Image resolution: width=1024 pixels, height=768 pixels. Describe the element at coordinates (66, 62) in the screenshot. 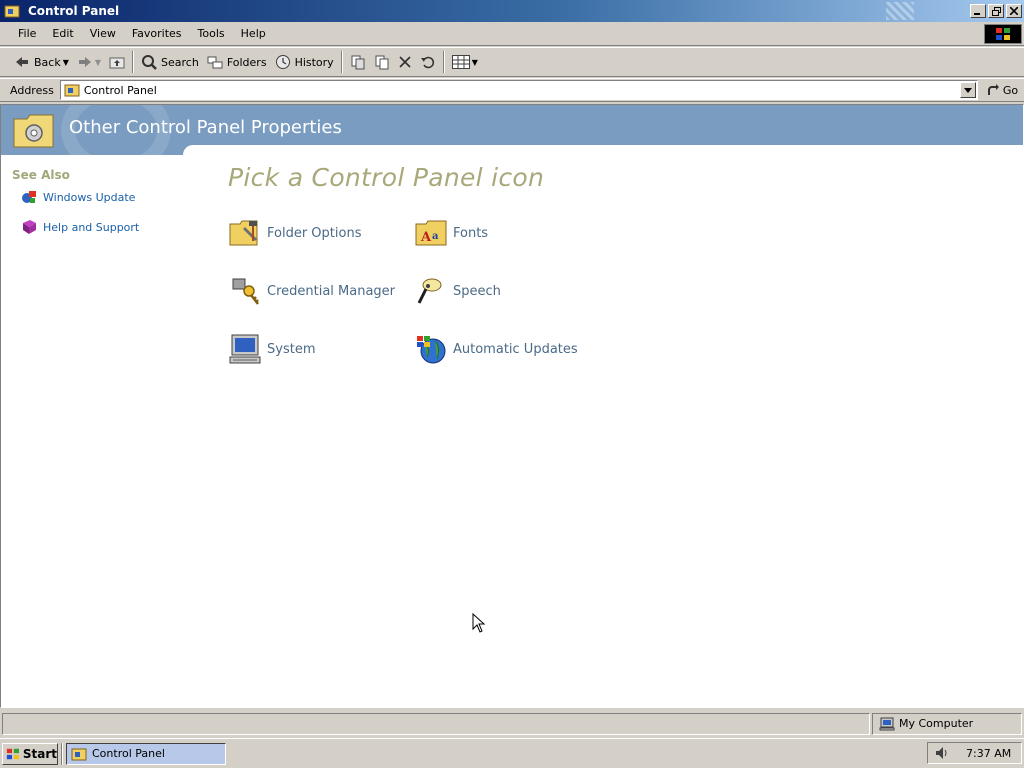

I see `back-dropdown-icon: ▼` at that location.